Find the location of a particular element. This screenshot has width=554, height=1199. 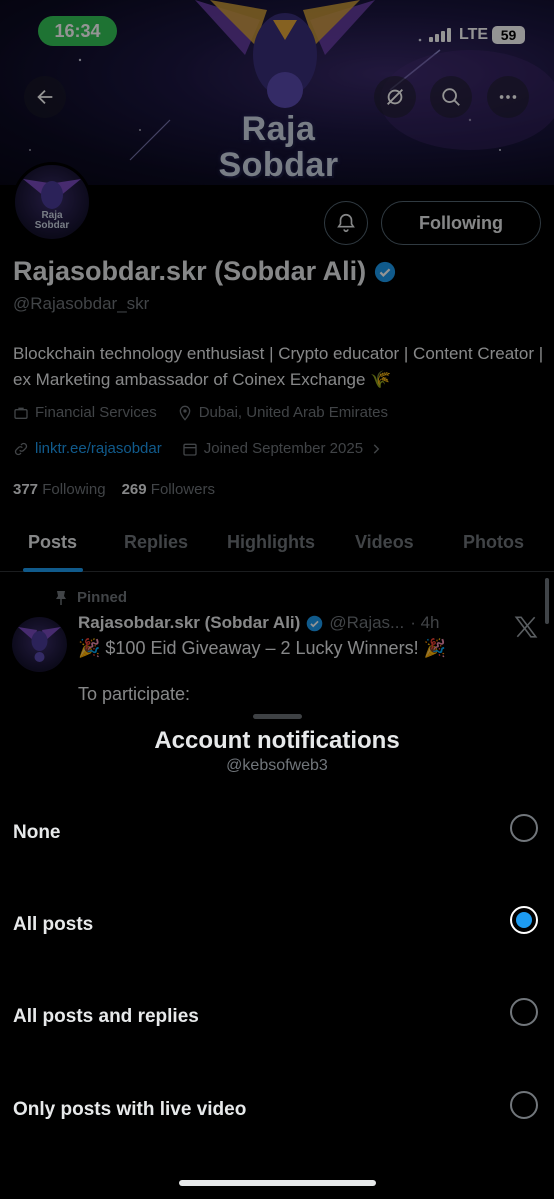

option-label: All posts is located at coordinates (53, 924).